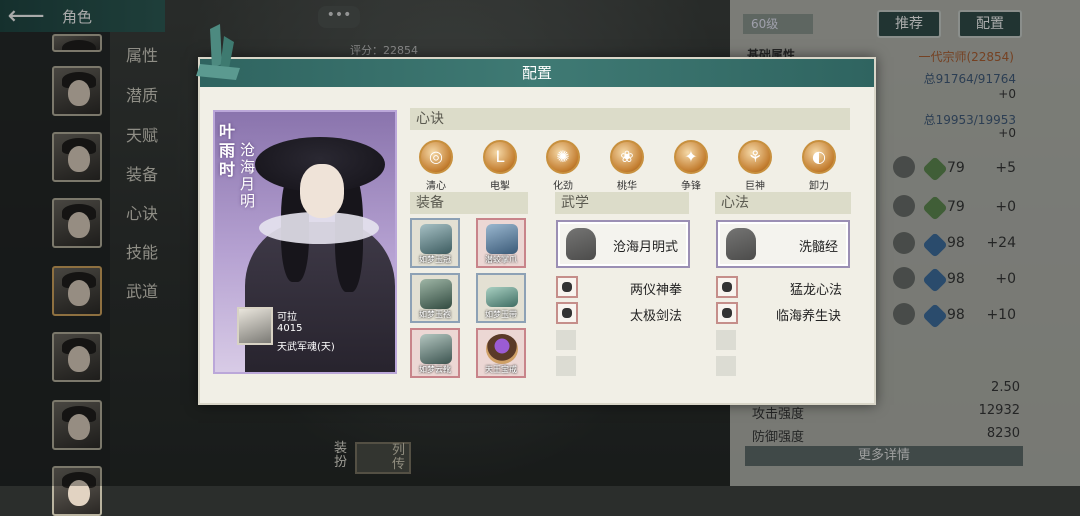 This screenshot has width=1080, height=516. Describe the element at coordinates (691, 186) in the screenshot. I see `skill-label: 争锋` at that location.